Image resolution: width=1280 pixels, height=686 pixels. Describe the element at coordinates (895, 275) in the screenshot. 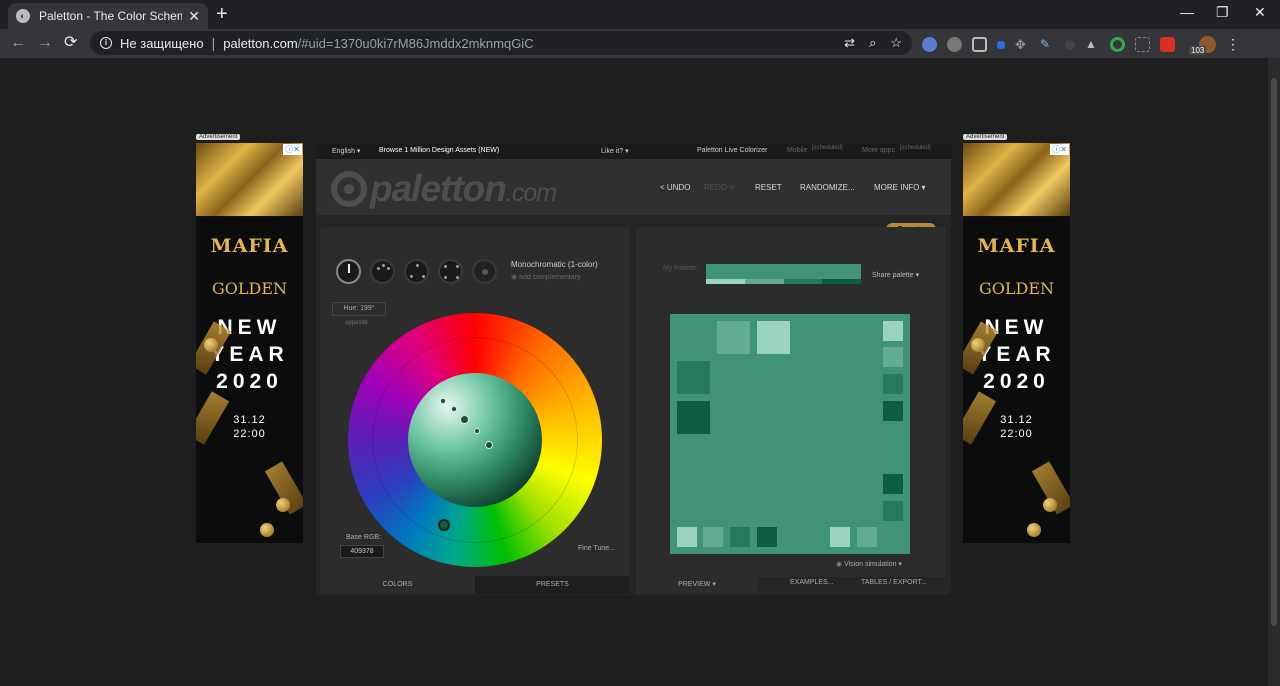

I see `share-palette-menu: Share palette ▾` at that location.